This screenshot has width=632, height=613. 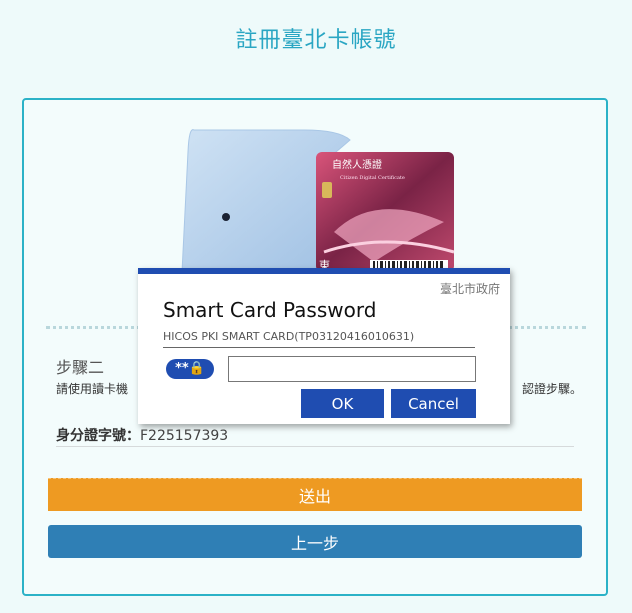 What do you see at coordinates (469, 289) in the screenshot?
I see `dialog-organization: 臺北市政府` at bounding box center [469, 289].